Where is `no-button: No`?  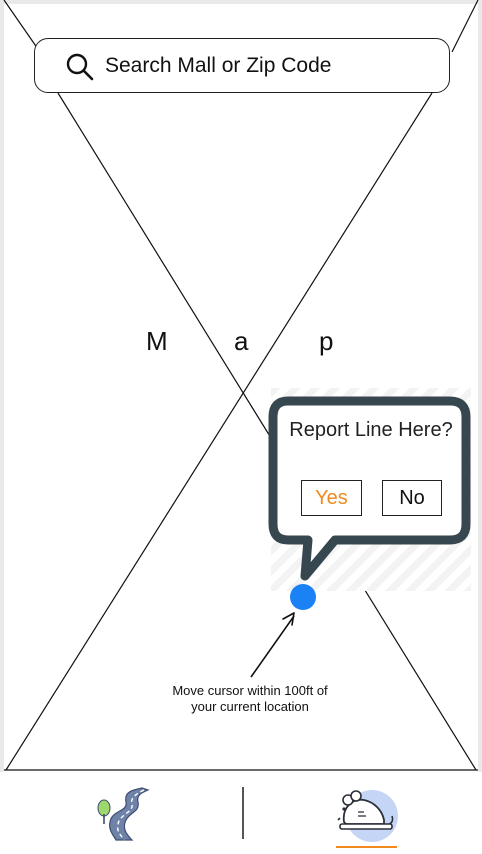 no-button: No is located at coordinates (412, 498).